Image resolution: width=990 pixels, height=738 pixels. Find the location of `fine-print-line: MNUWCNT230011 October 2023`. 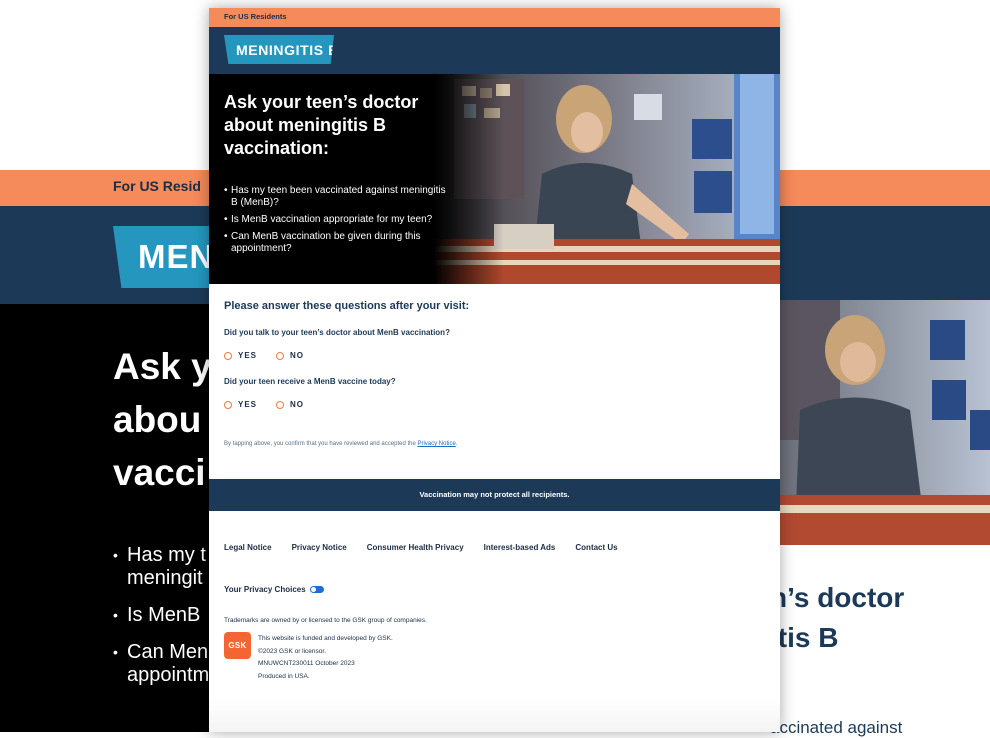

fine-print-line: MNUWCNT230011 October 2023 is located at coordinates (306, 663).